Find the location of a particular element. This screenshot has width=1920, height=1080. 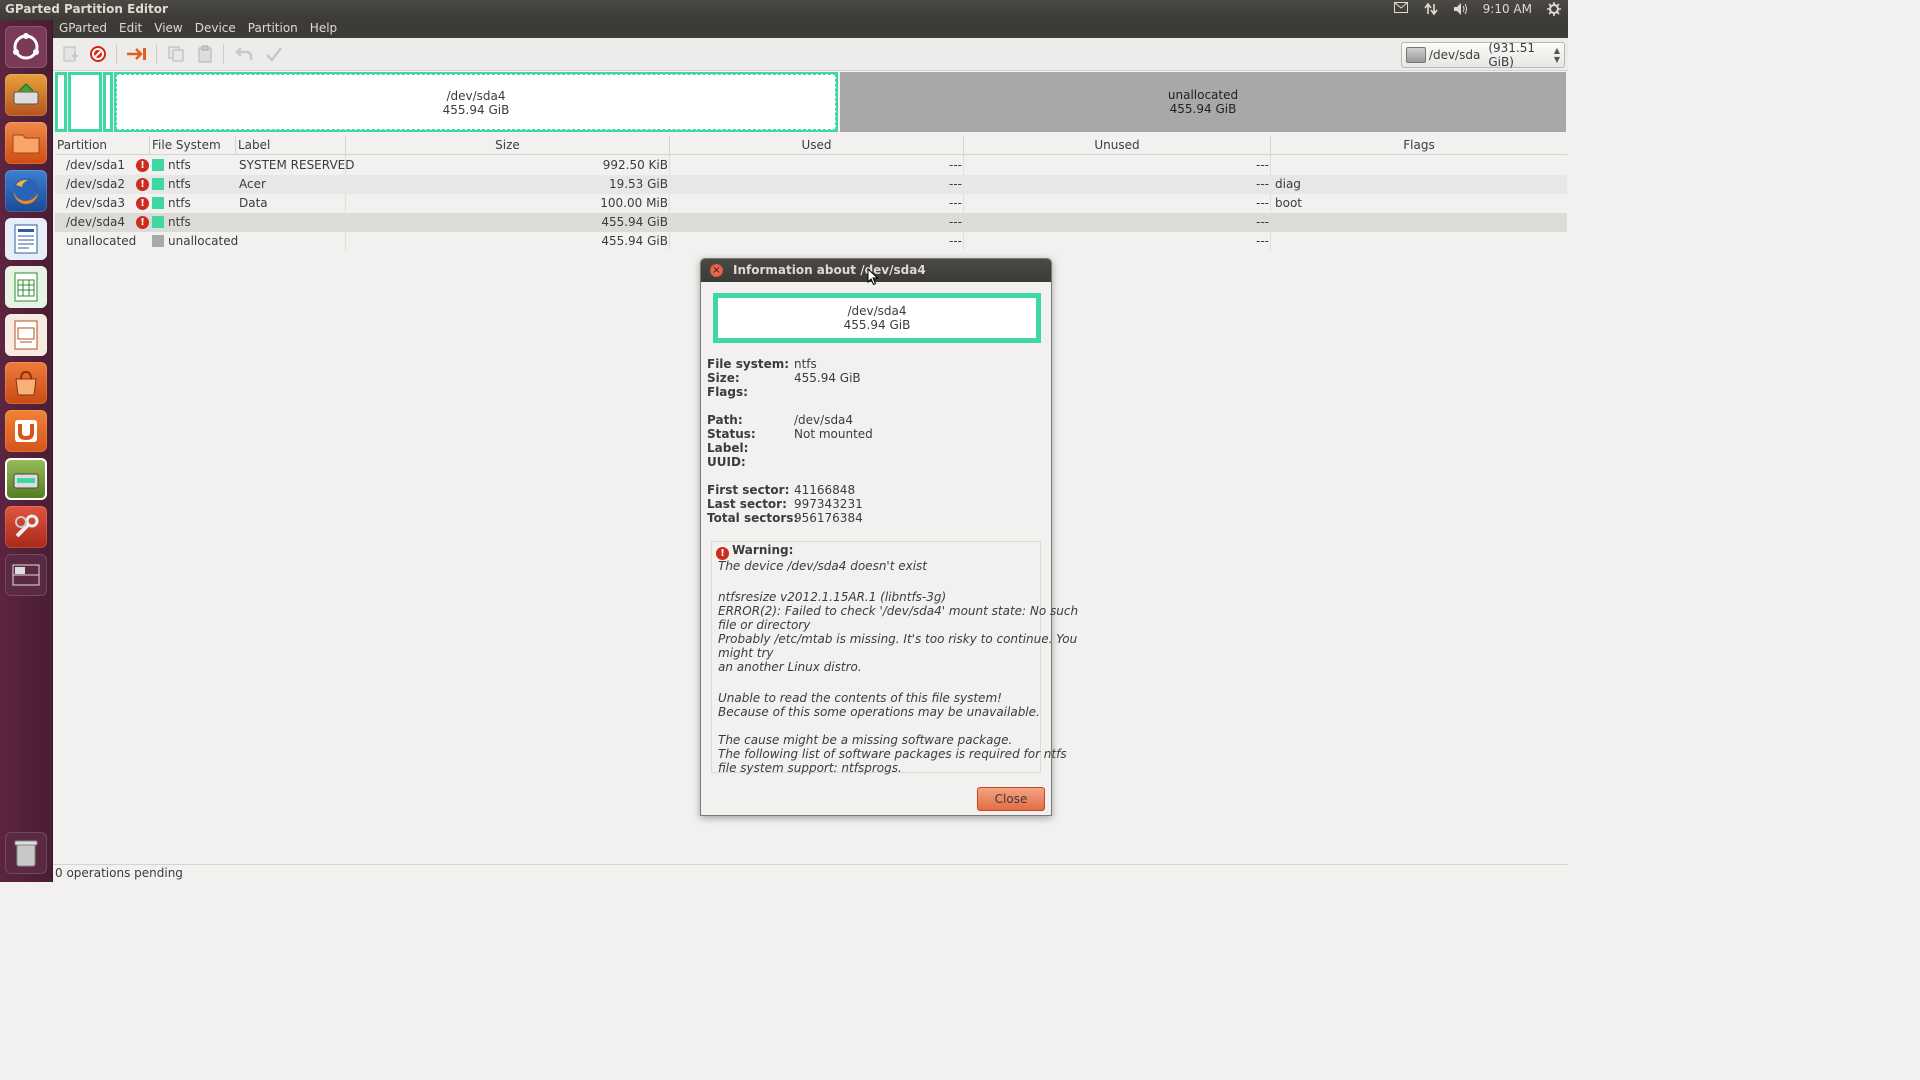

menu-help: Help is located at coordinates (323, 29).